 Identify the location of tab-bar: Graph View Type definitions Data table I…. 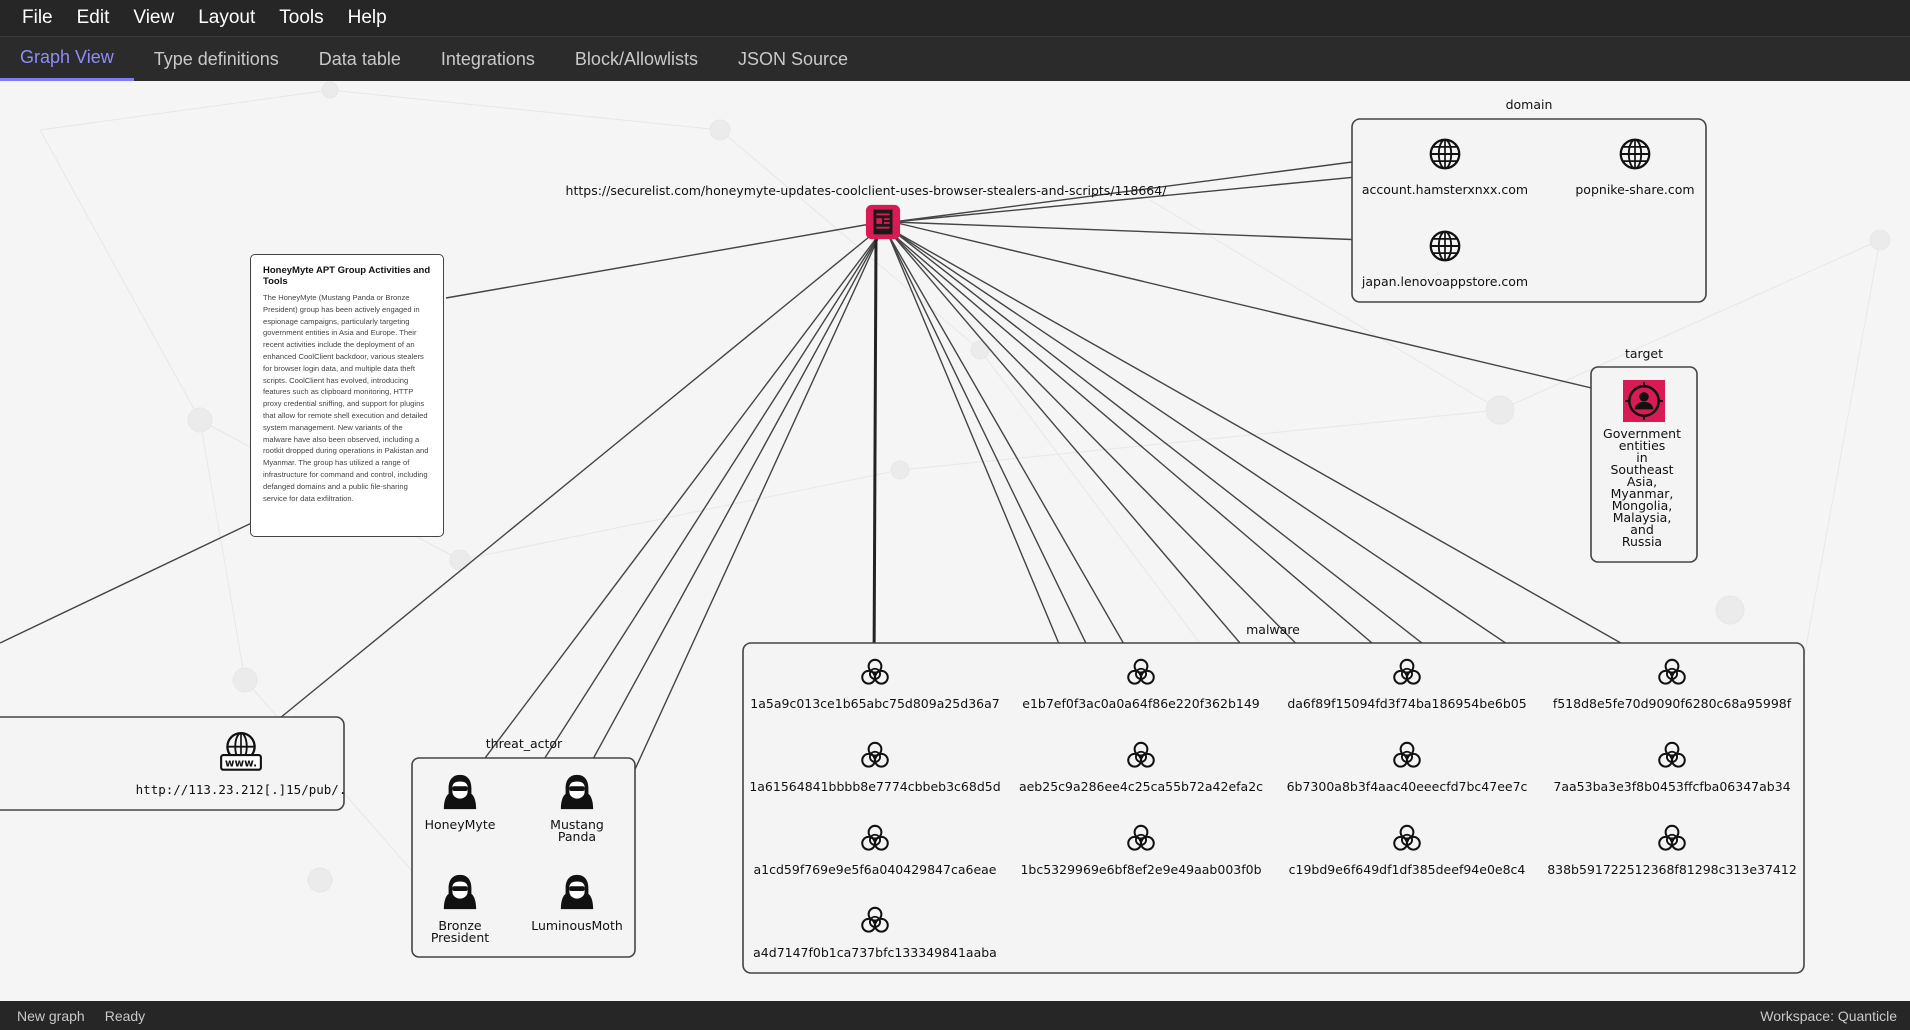
(955, 58).